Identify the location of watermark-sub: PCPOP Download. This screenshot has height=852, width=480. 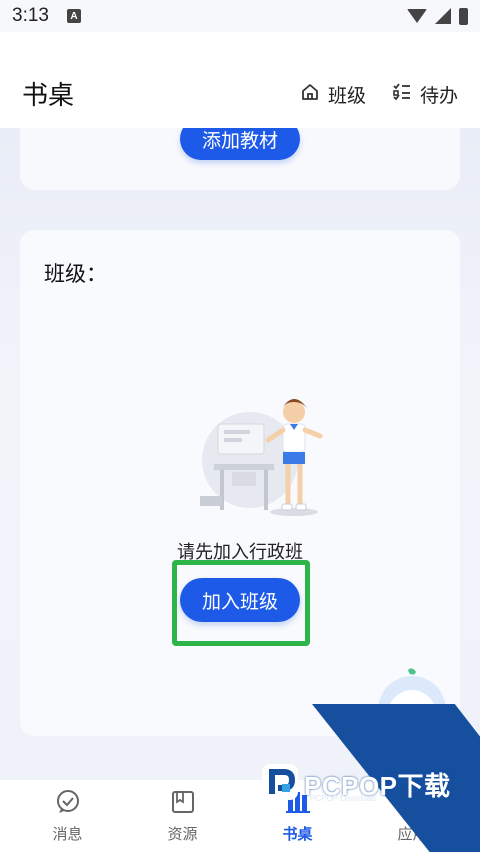
(343, 798).